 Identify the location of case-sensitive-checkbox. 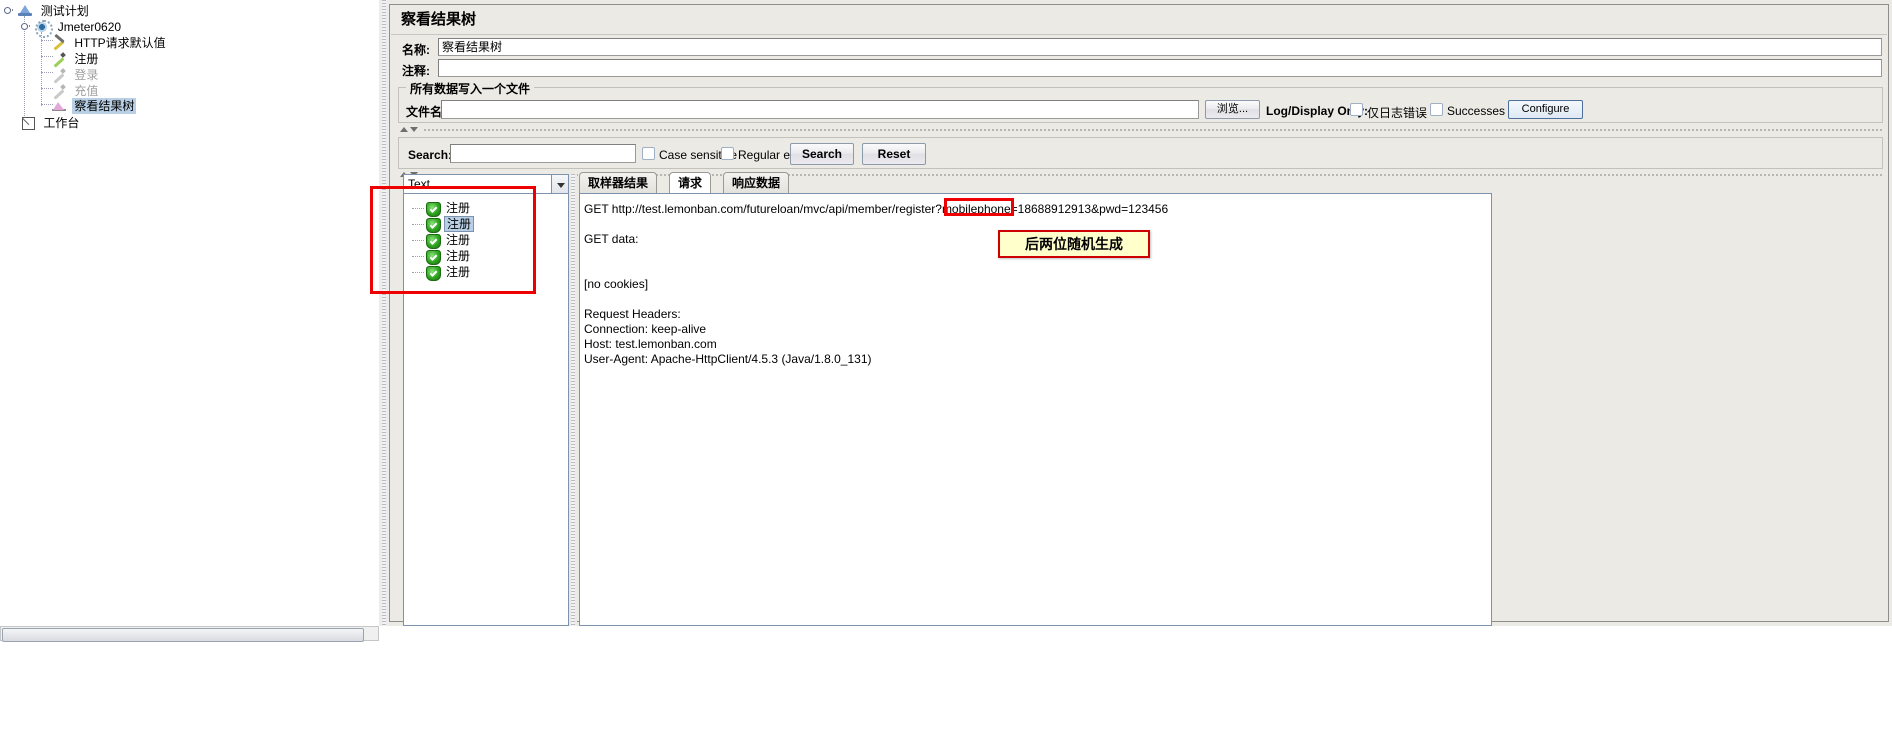
(648, 153).